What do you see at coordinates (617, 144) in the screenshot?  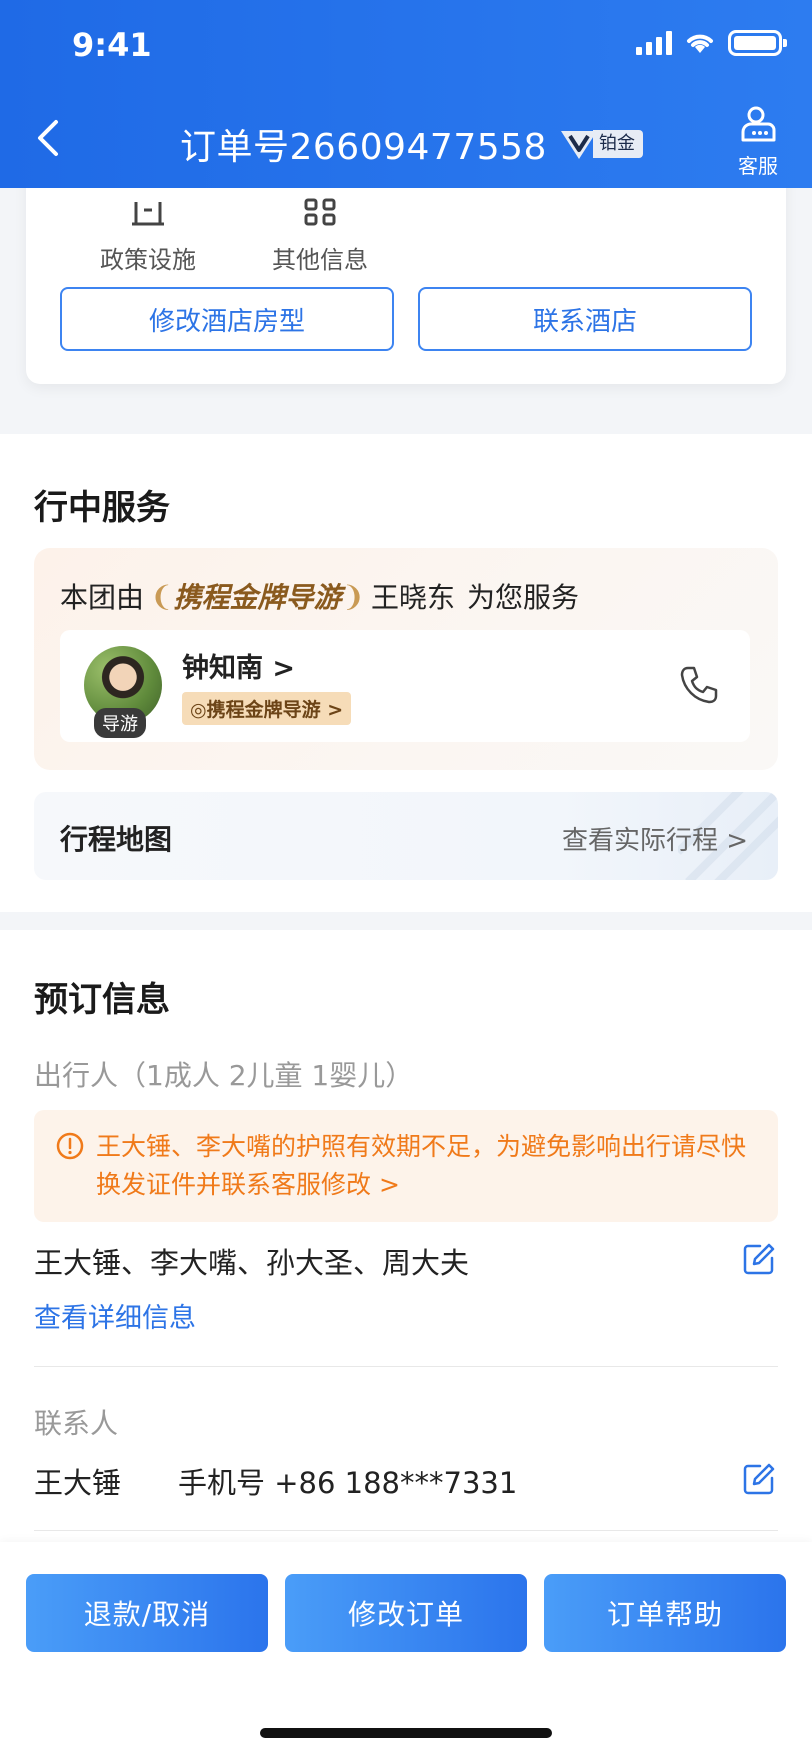 I see `vip-level: 铂金` at bounding box center [617, 144].